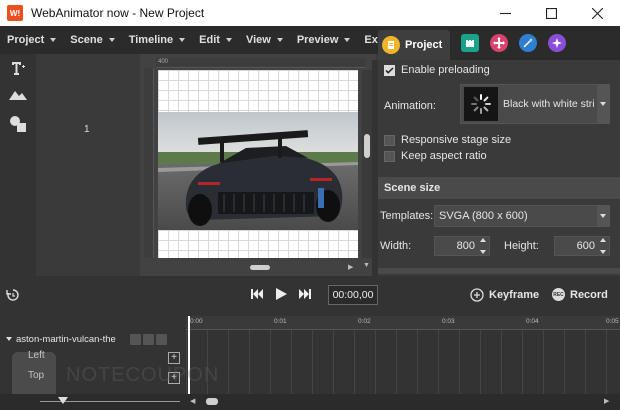  I want to click on text-tool-icon, so click(18, 68).